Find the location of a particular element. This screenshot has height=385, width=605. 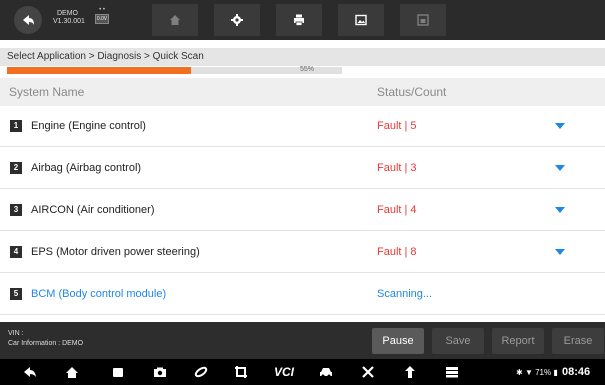

scan-progress-bar is located at coordinates (174, 70).